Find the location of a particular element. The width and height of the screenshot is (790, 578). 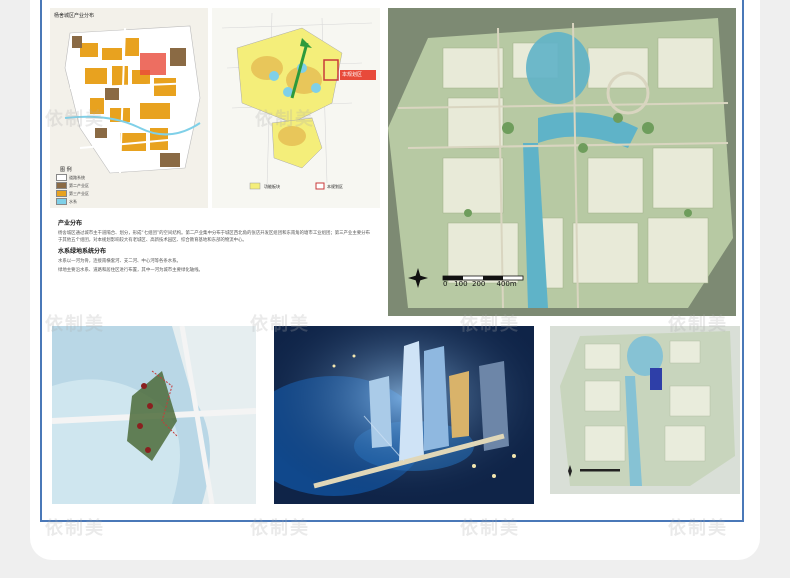

scale-bar-labels: 0 100 200 400m is located at coordinates (480, 284).